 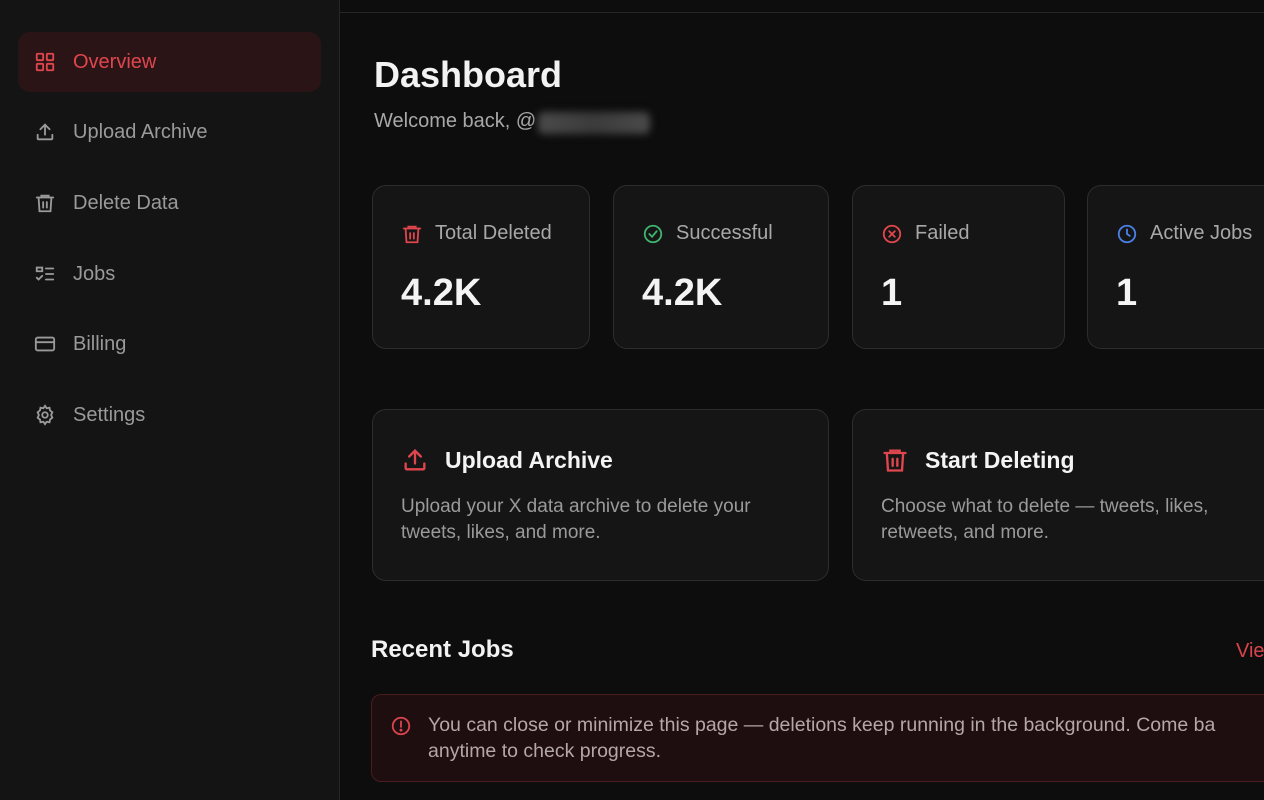 I want to click on divider, so click(x=802, y=12).